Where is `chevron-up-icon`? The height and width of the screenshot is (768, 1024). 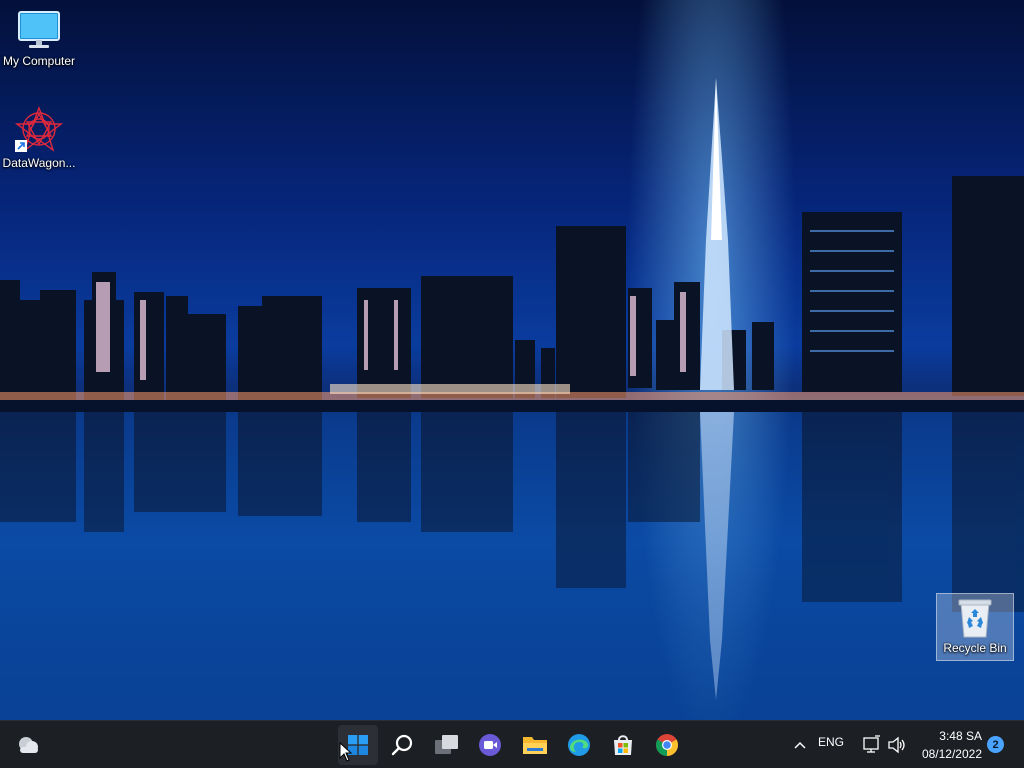
chevron-up-icon is located at coordinates (800, 745).